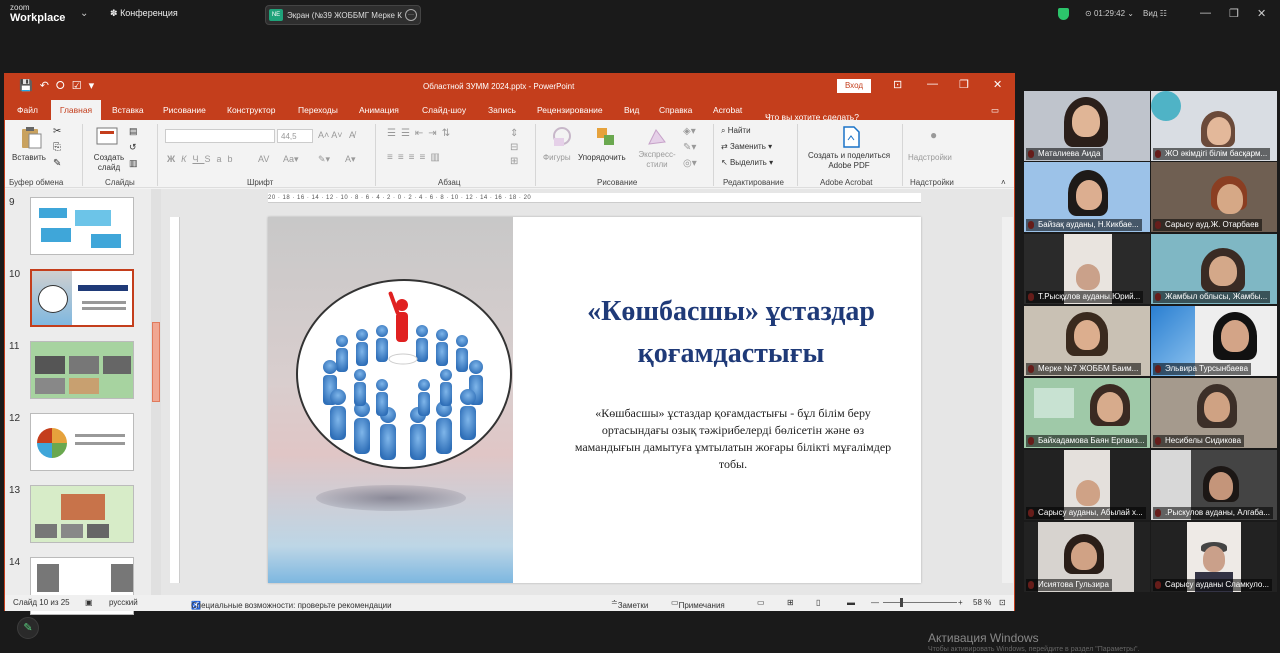 The width and height of the screenshot is (1280, 653). Describe the element at coordinates (291, 159) in the screenshot. I see `case-icon: Aa▾` at that location.